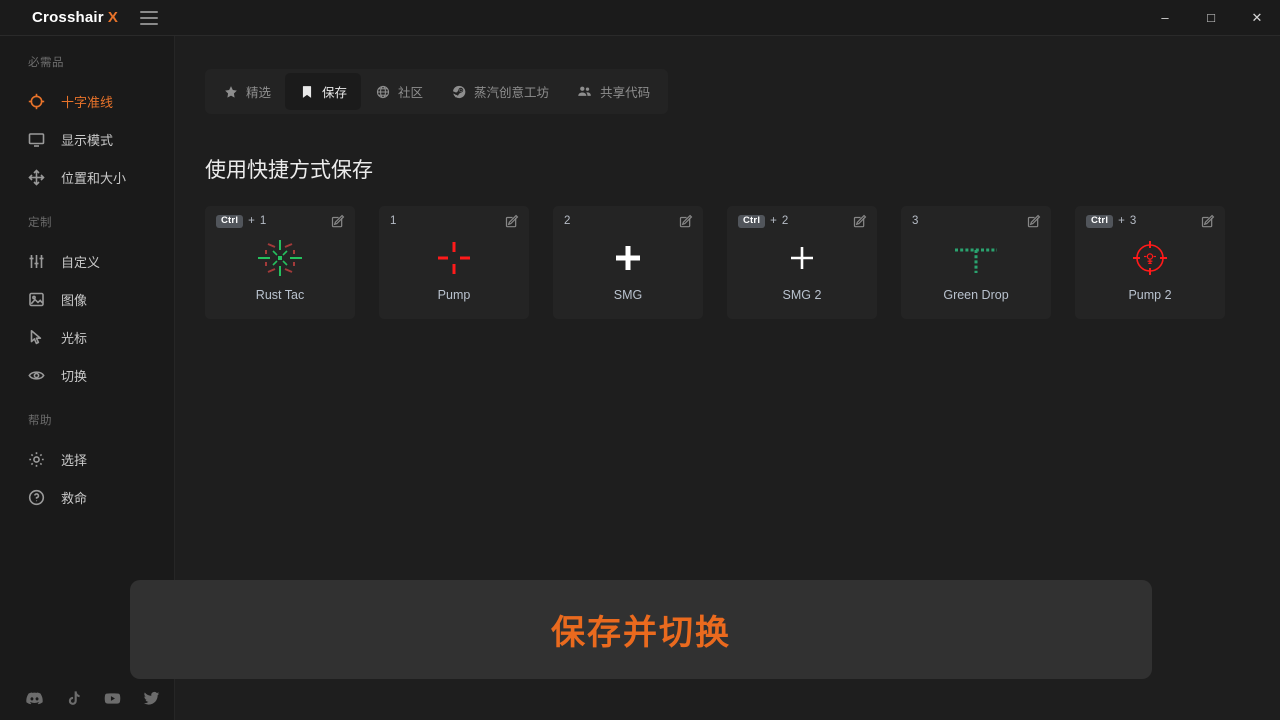 The height and width of the screenshot is (720, 1280). I want to click on sidebar-item-label: 切换, so click(74, 376).